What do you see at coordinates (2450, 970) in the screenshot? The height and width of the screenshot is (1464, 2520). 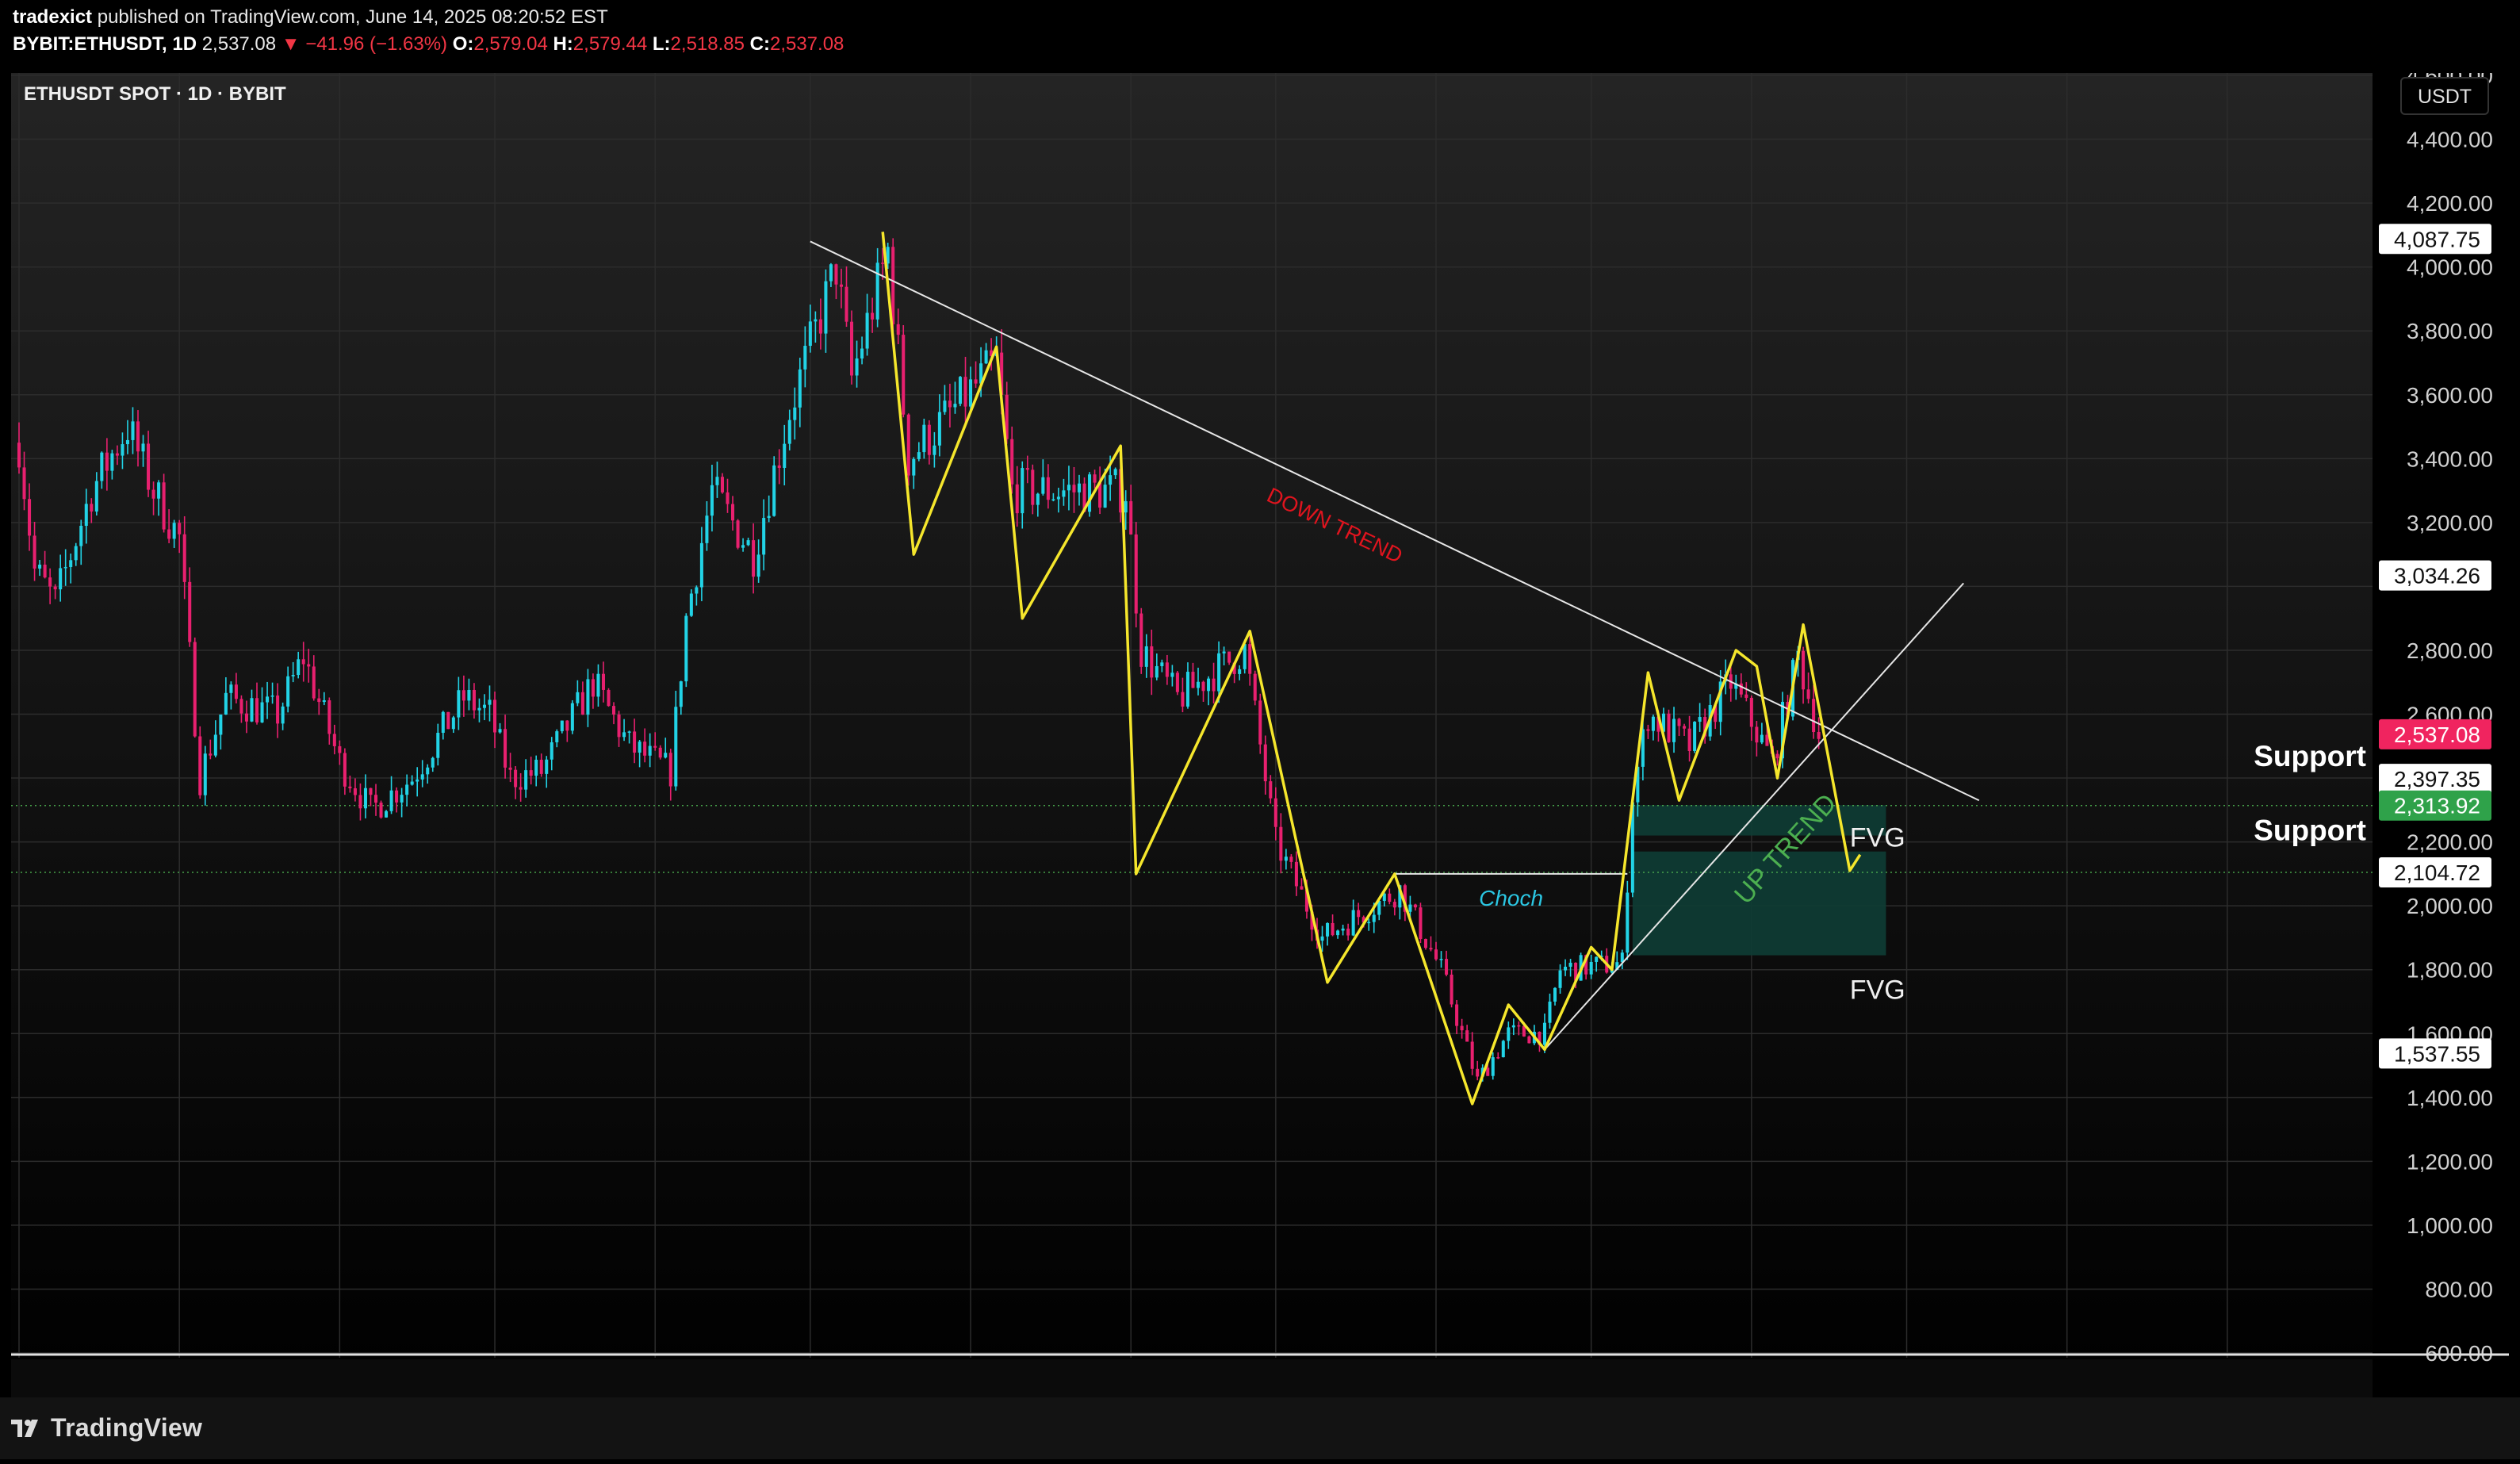 I see `price-tick-label: 1,800.00` at bounding box center [2450, 970].